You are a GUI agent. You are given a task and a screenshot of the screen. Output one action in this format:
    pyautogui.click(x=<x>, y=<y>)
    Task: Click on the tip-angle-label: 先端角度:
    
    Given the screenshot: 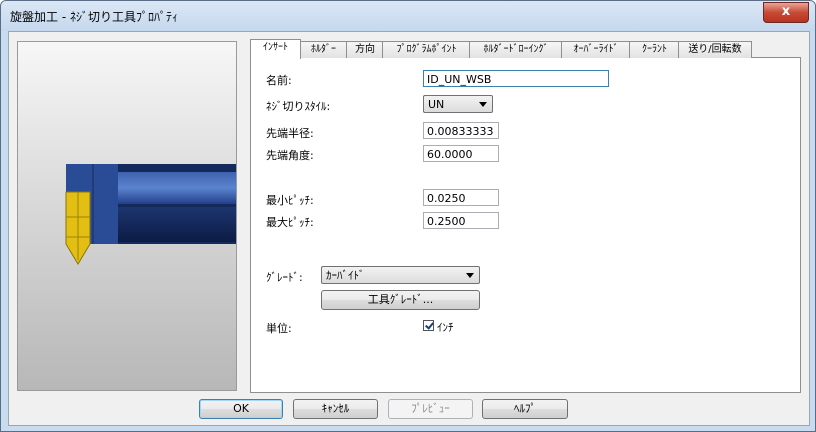 What is the action you would take?
    pyautogui.click(x=290, y=155)
    